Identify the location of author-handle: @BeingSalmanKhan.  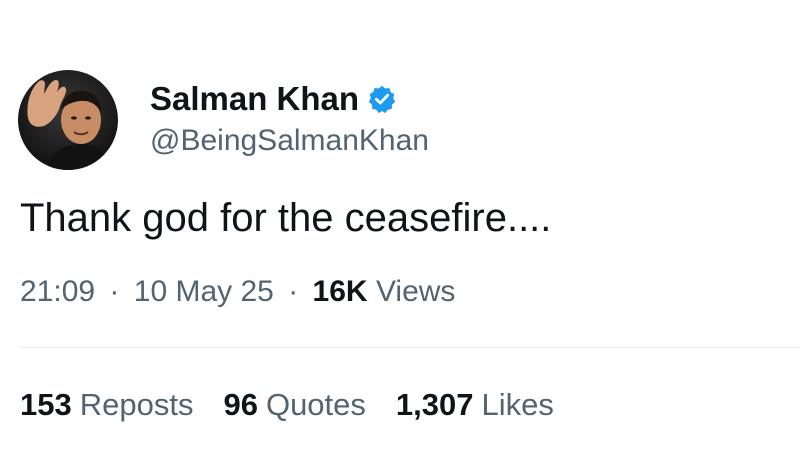
(289, 141).